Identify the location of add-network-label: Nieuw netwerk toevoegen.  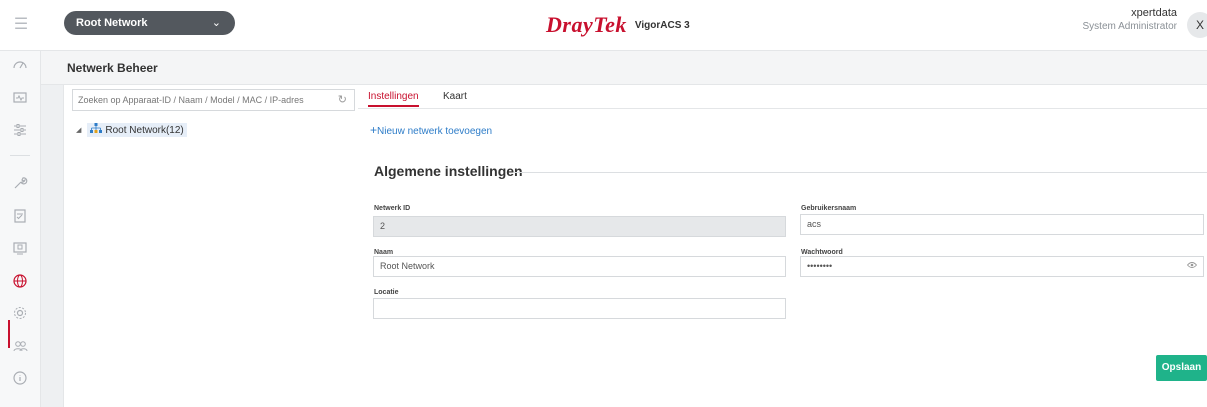
(435, 131).